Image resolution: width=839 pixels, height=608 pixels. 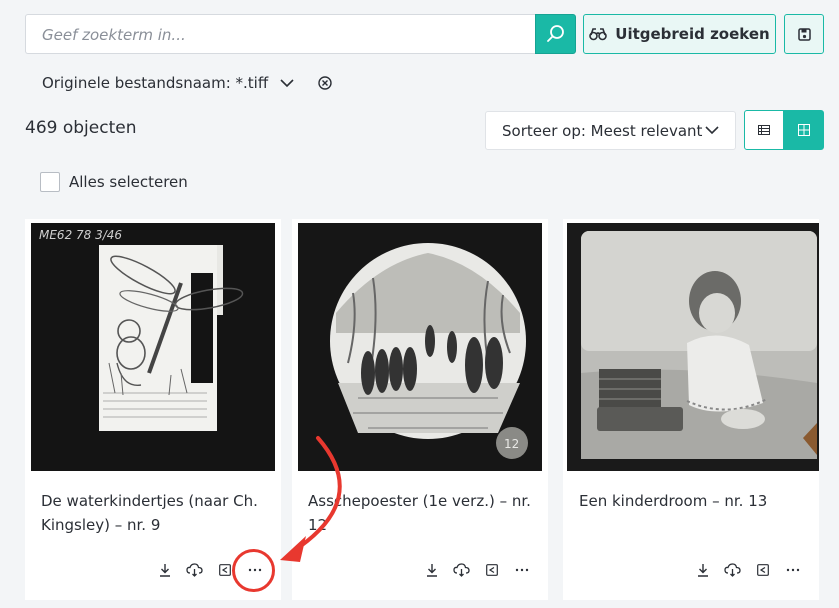 I want to click on annotation-circle, so click(x=253, y=570).